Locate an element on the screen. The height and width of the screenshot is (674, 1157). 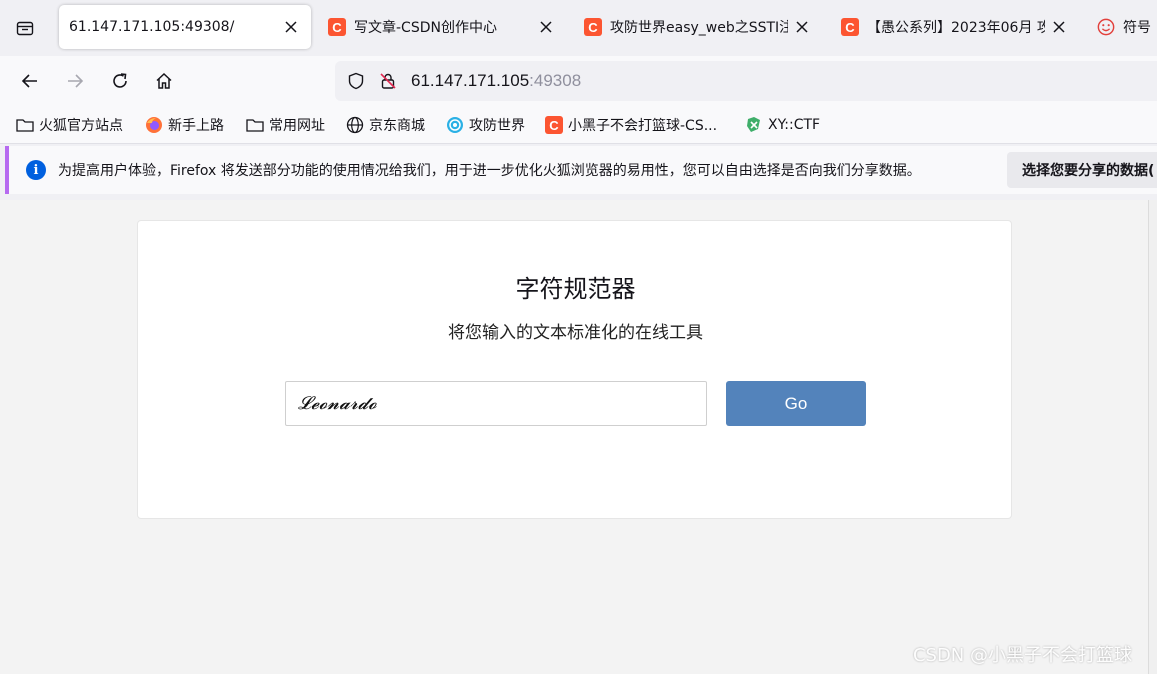
choose-data-button: 选择您要分享的数据( is located at coordinates (1082, 170).